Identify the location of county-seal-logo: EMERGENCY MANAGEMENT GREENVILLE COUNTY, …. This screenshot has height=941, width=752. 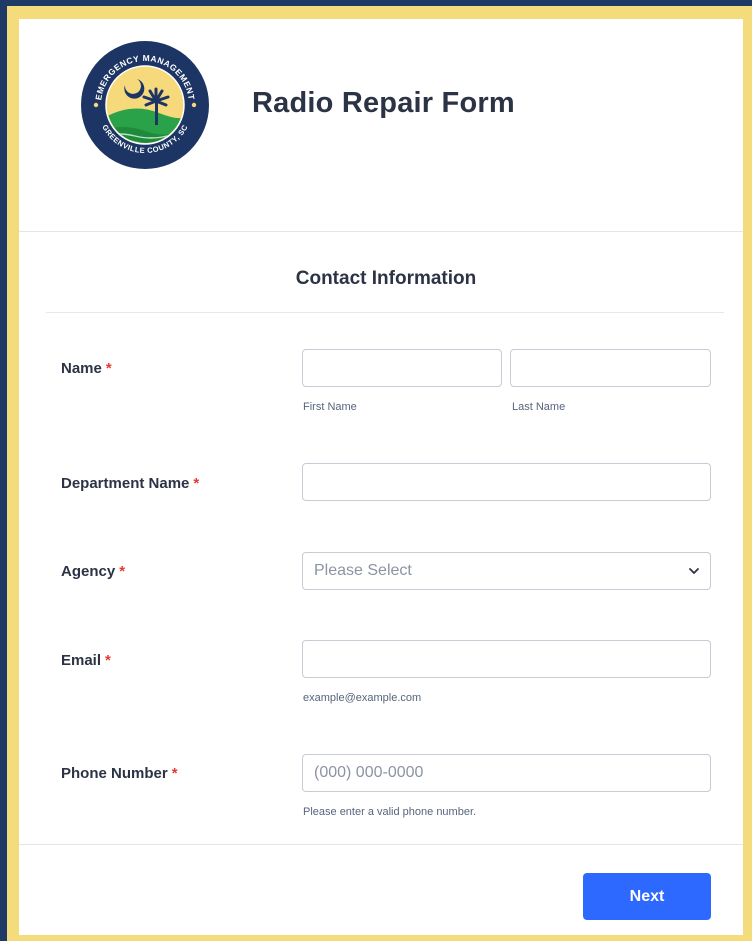
(145, 105).